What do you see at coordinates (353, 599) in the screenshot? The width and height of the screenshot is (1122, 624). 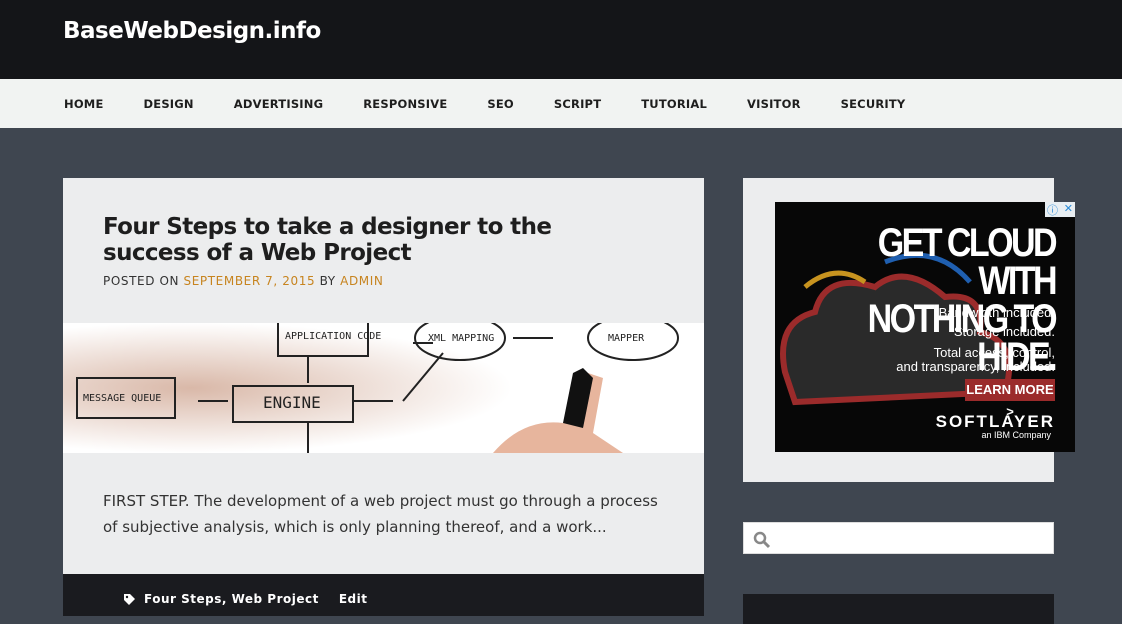 I see `edit-link: Edit` at bounding box center [353, 599].